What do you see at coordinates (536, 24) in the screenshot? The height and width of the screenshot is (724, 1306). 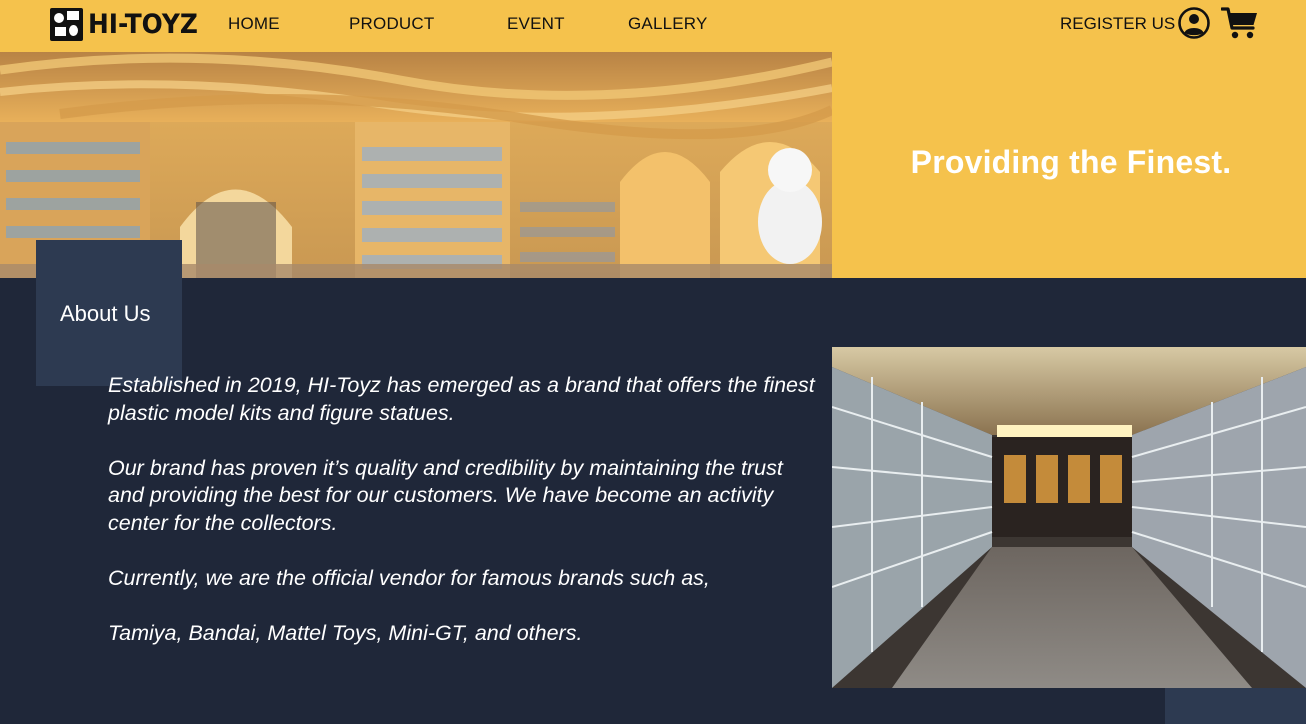 I see `nav-event-link: EVENT` at bounding box center [536, 24].